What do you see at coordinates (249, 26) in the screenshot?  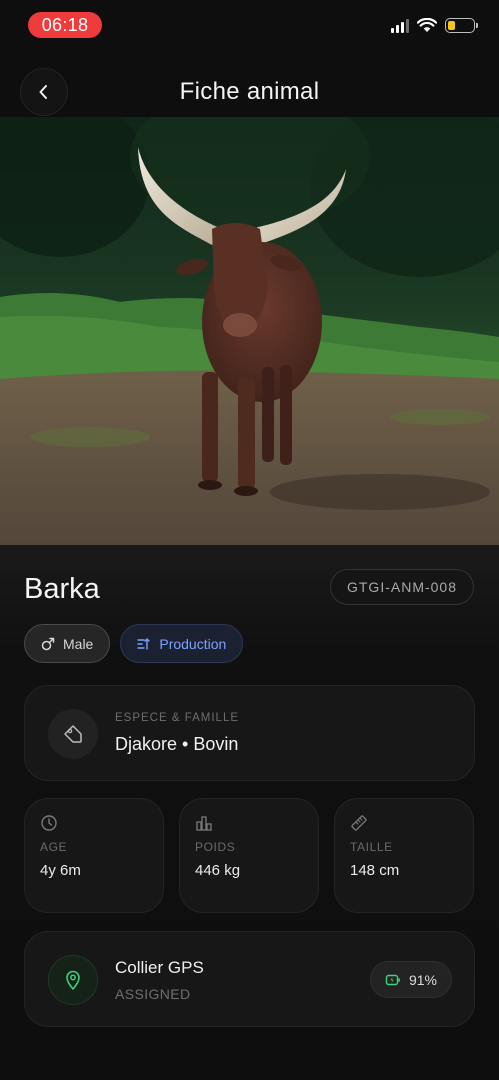 I see `status-bar: 06:18` at bounding box center [249, 26].